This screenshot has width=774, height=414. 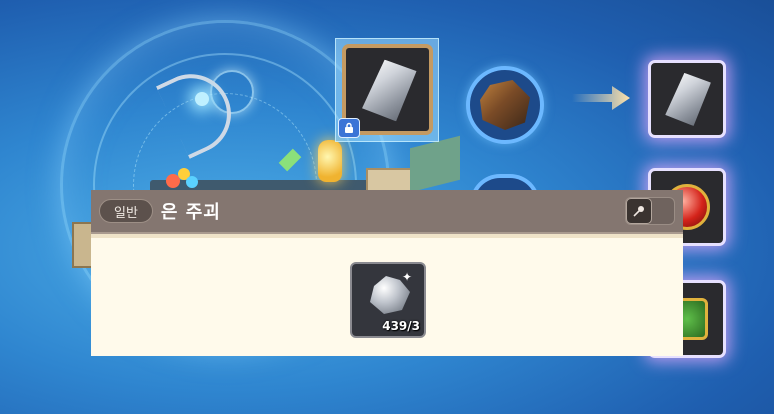 I want to click on material-count: 439/3, so click(x=401, y=326).